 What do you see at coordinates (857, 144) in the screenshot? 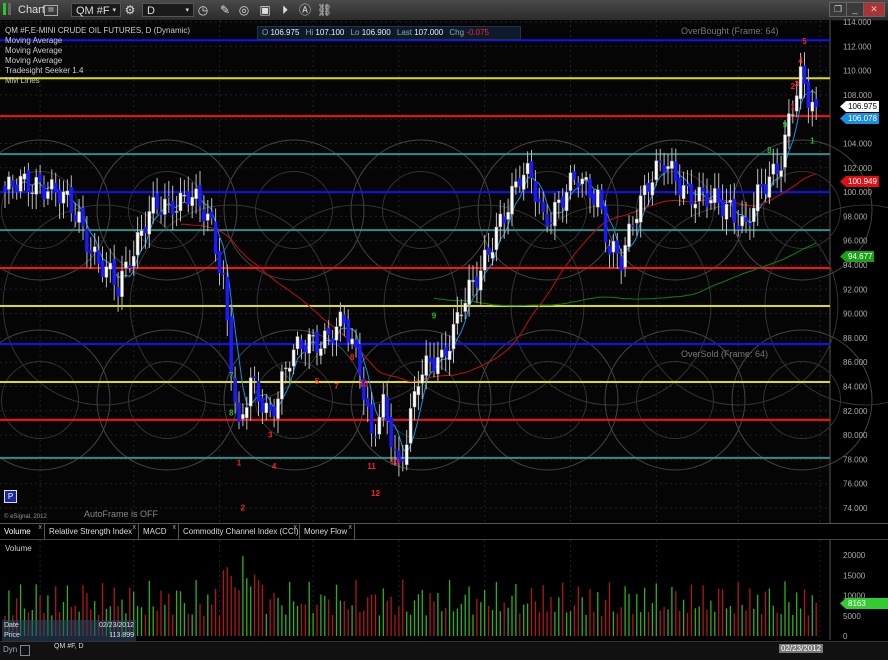
I see `price-tick-label: 104.000` at bounding box center [857, 144].